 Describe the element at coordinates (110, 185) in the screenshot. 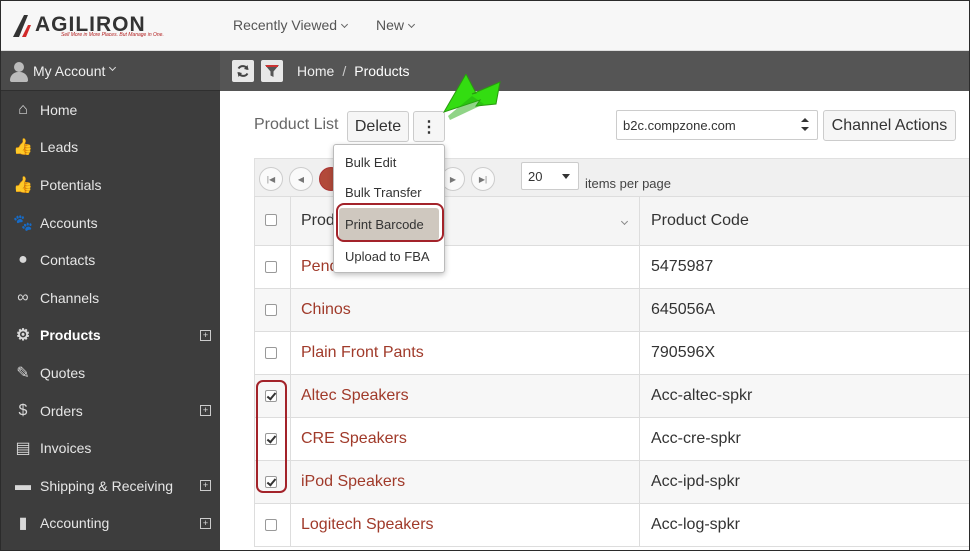

I see `sidebar-item-potentials: 👍 Potentials` at that location.